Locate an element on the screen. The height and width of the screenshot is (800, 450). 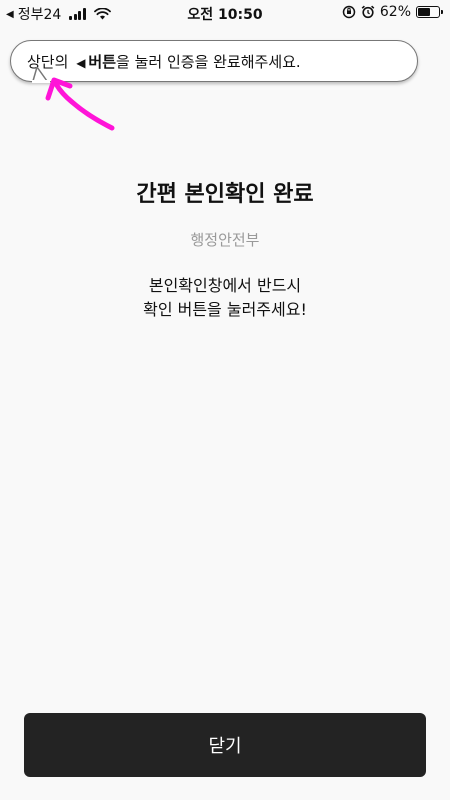
battery-percent: 62% is located at coordinates (395, 12).